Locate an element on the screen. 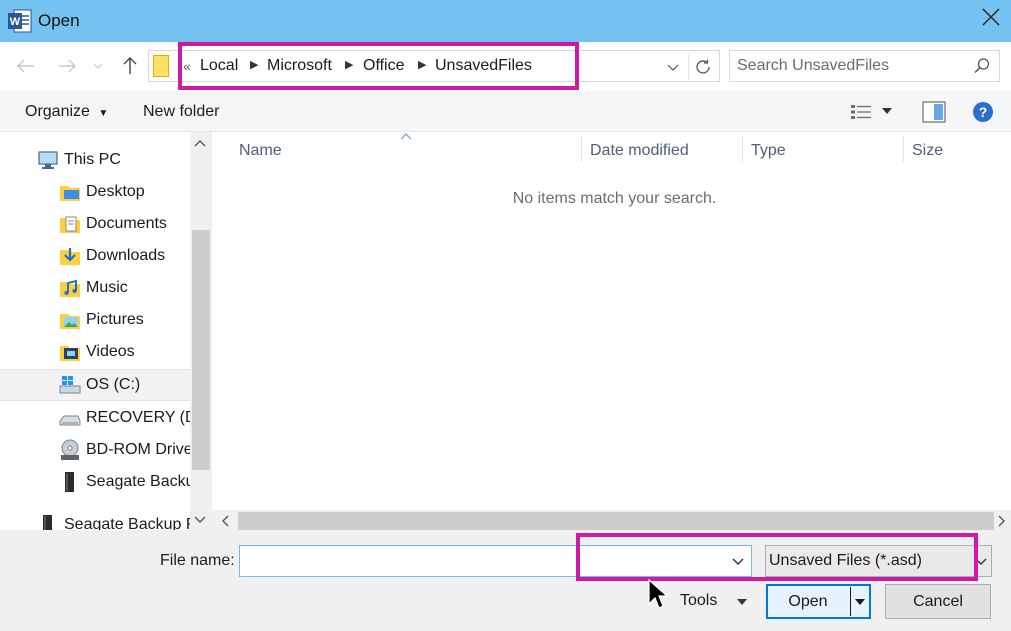 This screenshot has height=631, width=1011. desktop-folder-icon is located at coordinates (70, 193).